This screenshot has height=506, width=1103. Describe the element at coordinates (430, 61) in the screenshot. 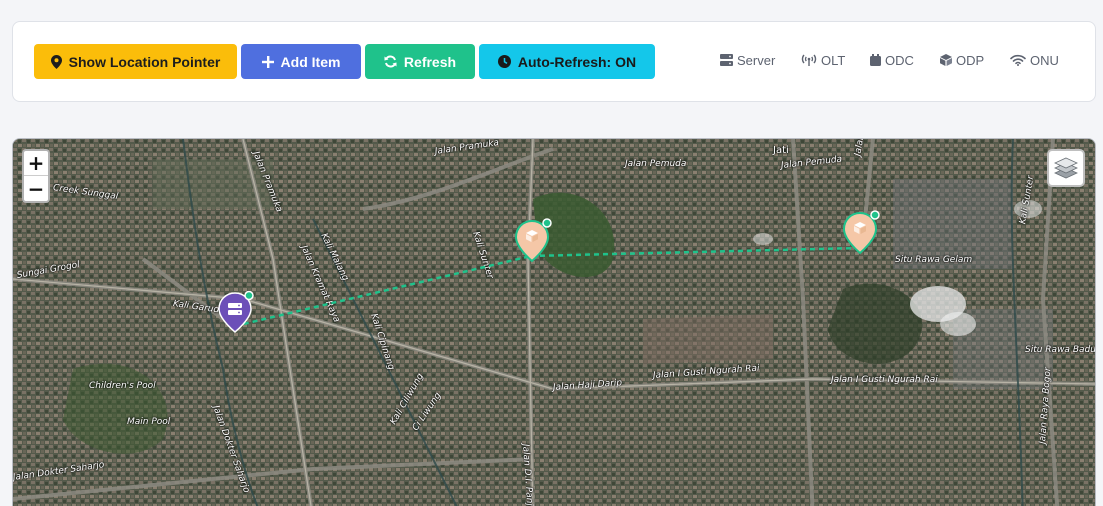

I see `refresh-label: Refresh` at that location.